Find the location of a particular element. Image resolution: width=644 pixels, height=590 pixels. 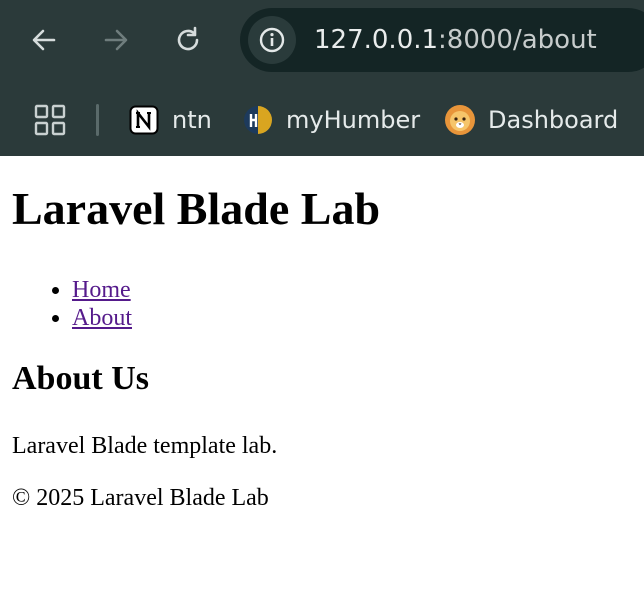

forward-button is located at coordinates (116, 40).